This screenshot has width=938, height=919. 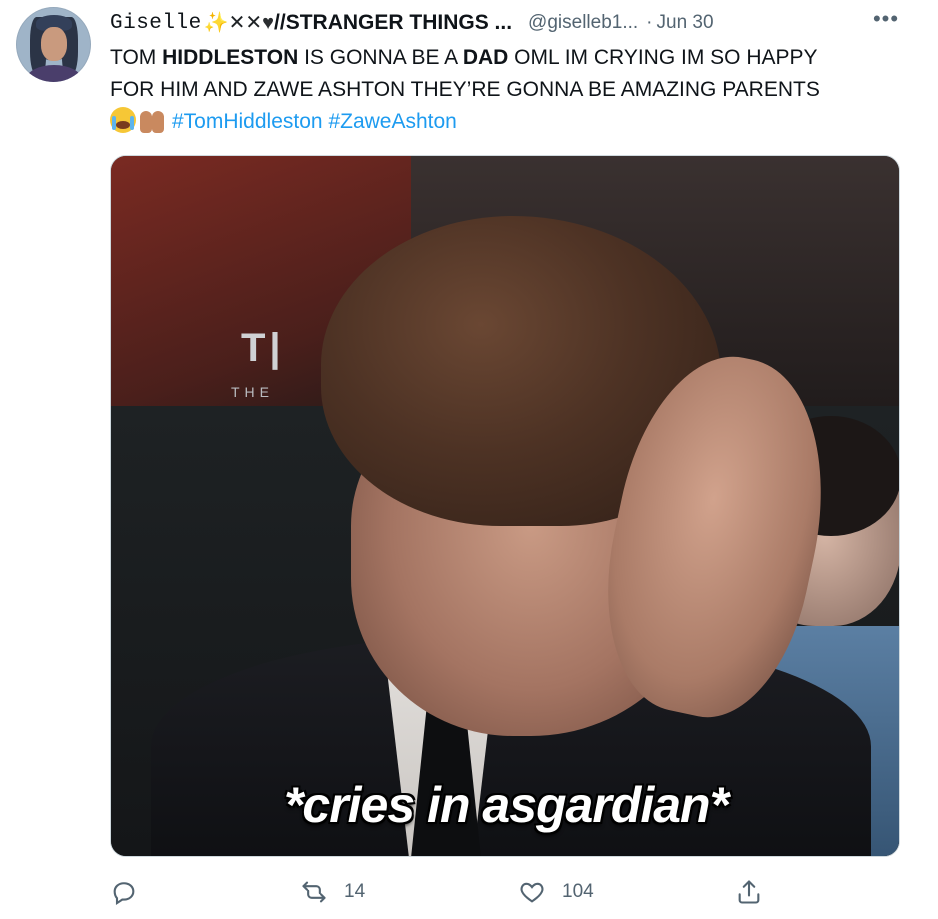 What do you see at coordinates (123, 120) in the screenshot?
I see `loudly-crying-face-icon` at bounding box center [123, 120].